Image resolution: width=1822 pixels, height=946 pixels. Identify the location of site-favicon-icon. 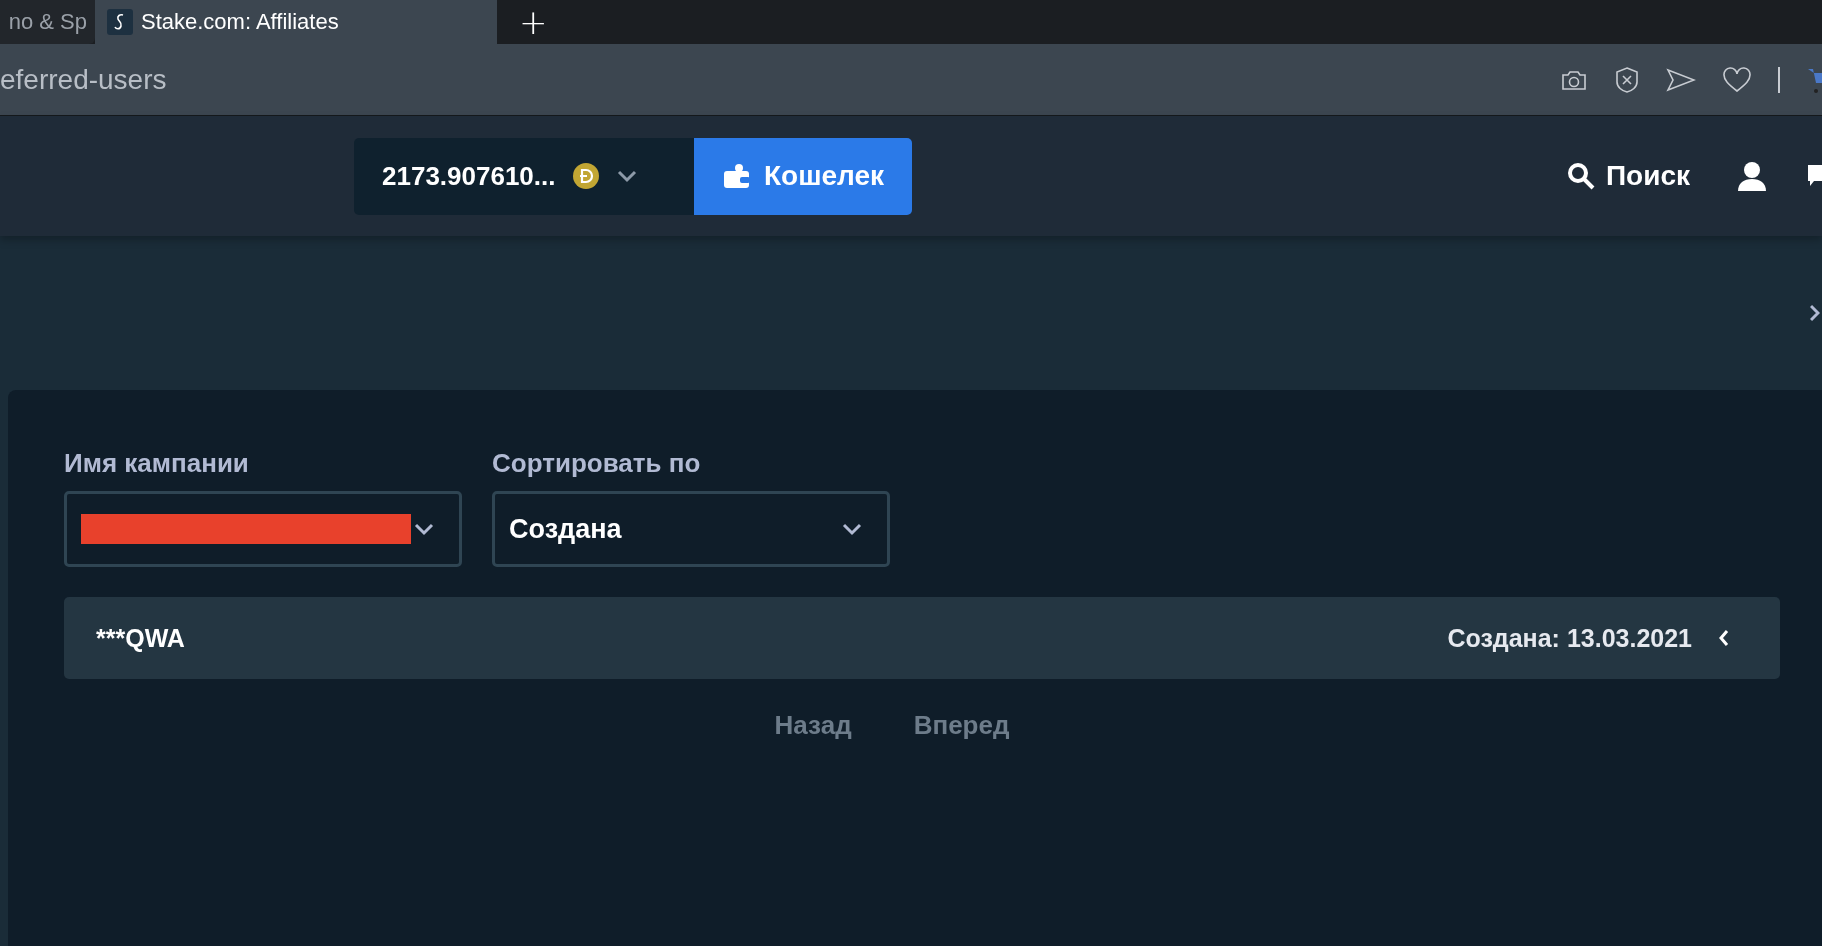
(120, 22).